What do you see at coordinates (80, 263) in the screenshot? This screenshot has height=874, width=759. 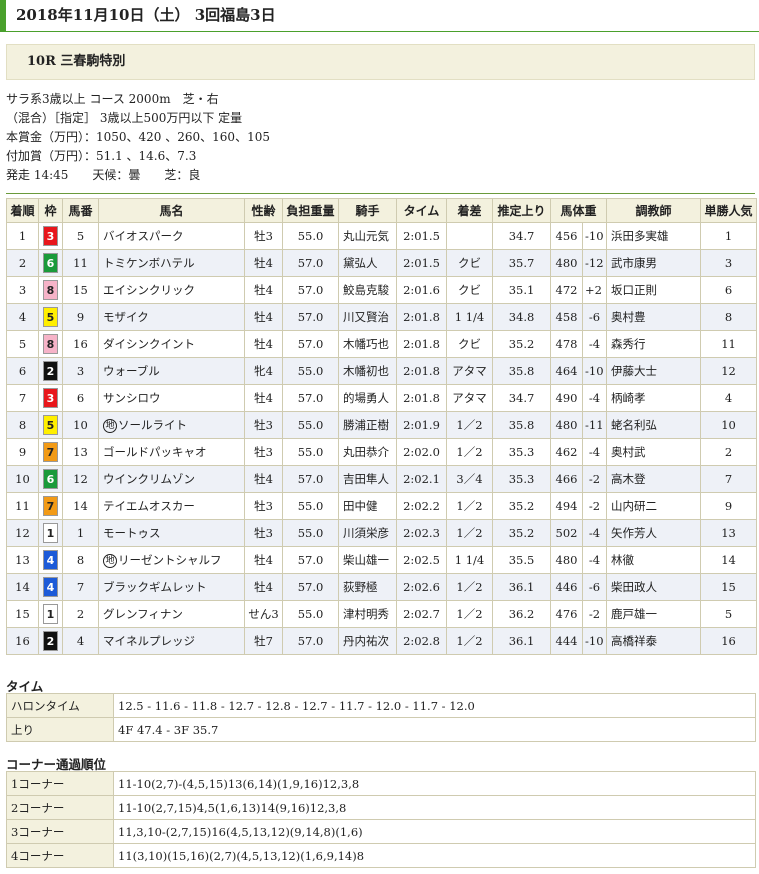 I see `horse-number-cell: 11` at bounding box center [80, 263].